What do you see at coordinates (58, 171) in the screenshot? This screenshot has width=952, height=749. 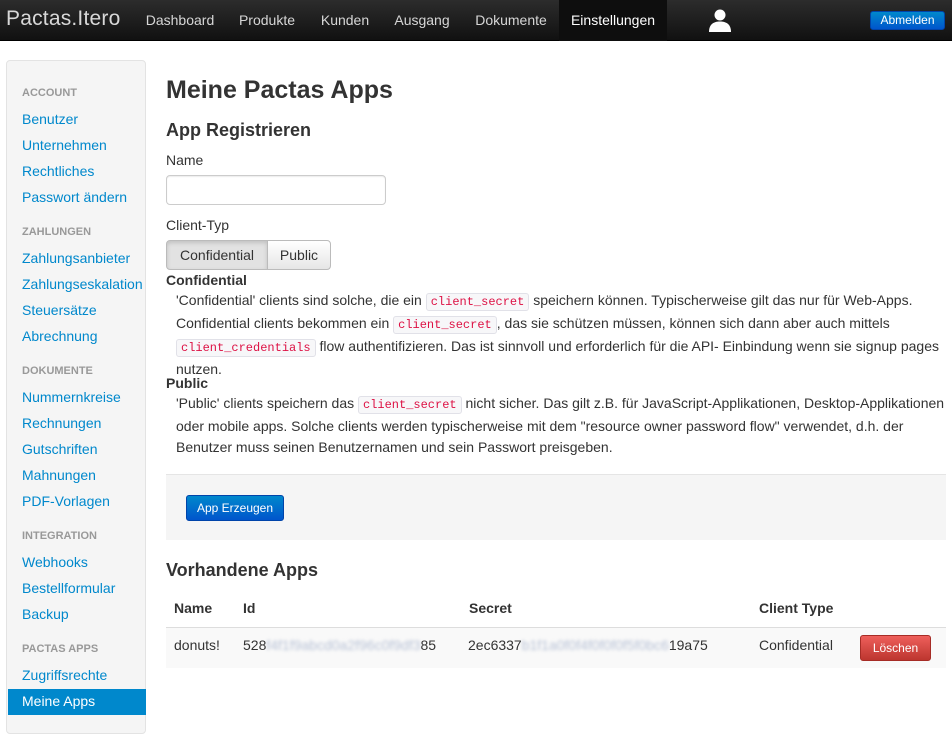 I see `sidebar-item-rechtliches: Rechtliches` at bounding box center [58, 171].